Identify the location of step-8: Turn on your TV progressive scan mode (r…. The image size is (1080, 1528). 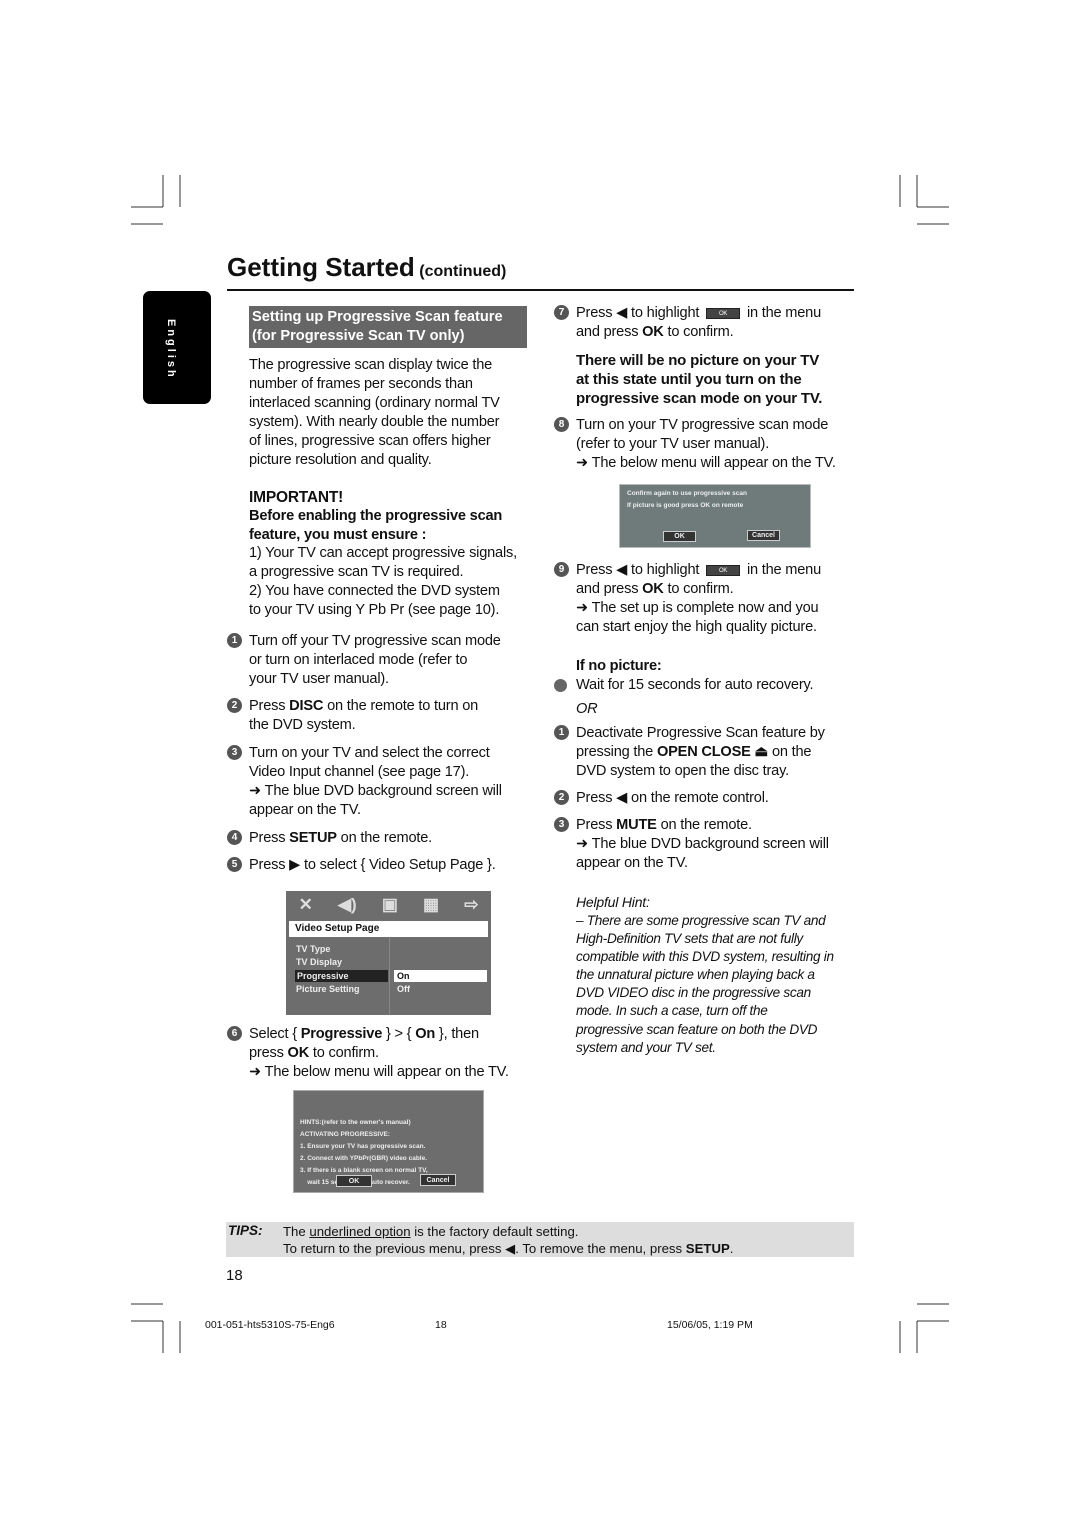
(706, 444).